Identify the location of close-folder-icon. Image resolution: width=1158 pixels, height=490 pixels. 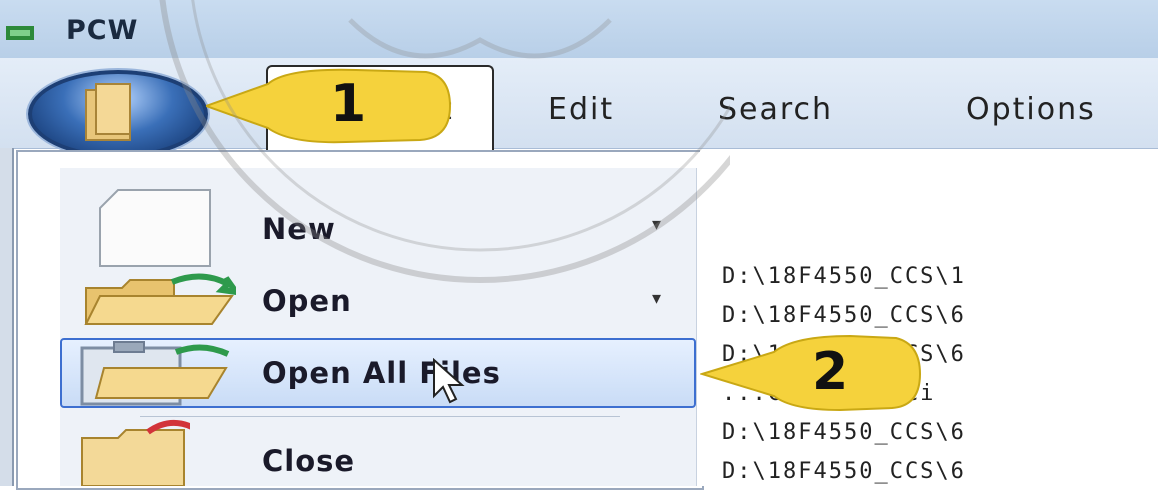
(135, 452).